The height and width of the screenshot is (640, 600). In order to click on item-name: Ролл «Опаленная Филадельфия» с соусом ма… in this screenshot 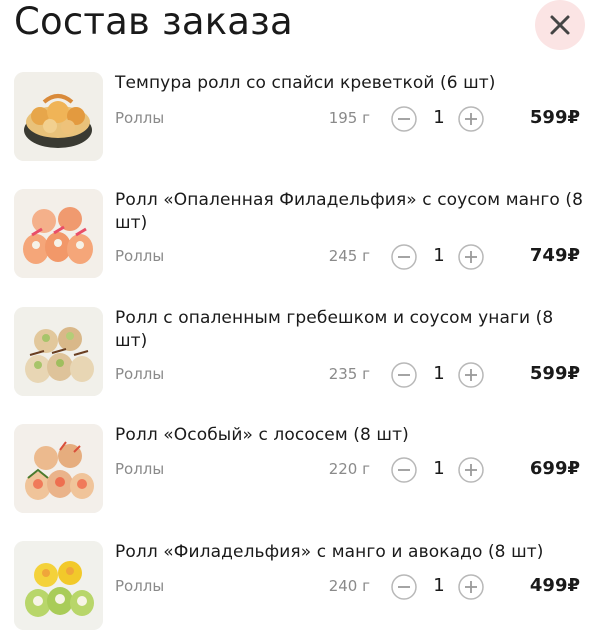, I will do `click(349, 211)`.